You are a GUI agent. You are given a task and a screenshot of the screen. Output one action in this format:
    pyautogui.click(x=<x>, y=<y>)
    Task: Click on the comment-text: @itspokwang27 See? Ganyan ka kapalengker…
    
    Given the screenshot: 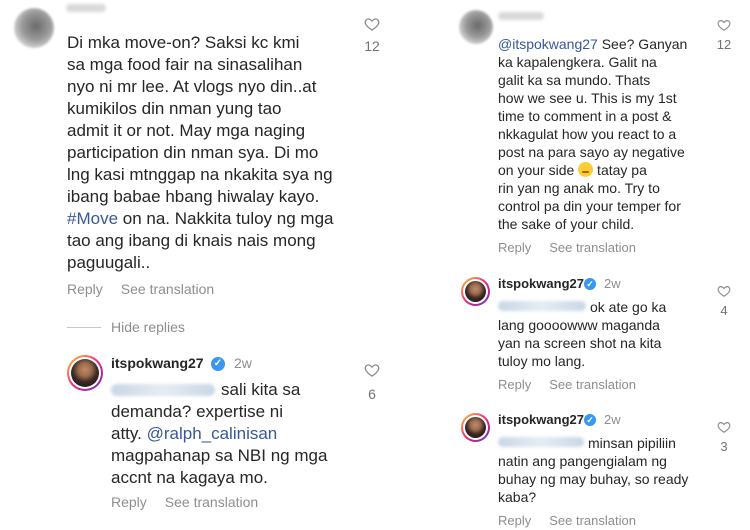 What is the action you would take?
    pyautogui.click(x=593, y=134)
    